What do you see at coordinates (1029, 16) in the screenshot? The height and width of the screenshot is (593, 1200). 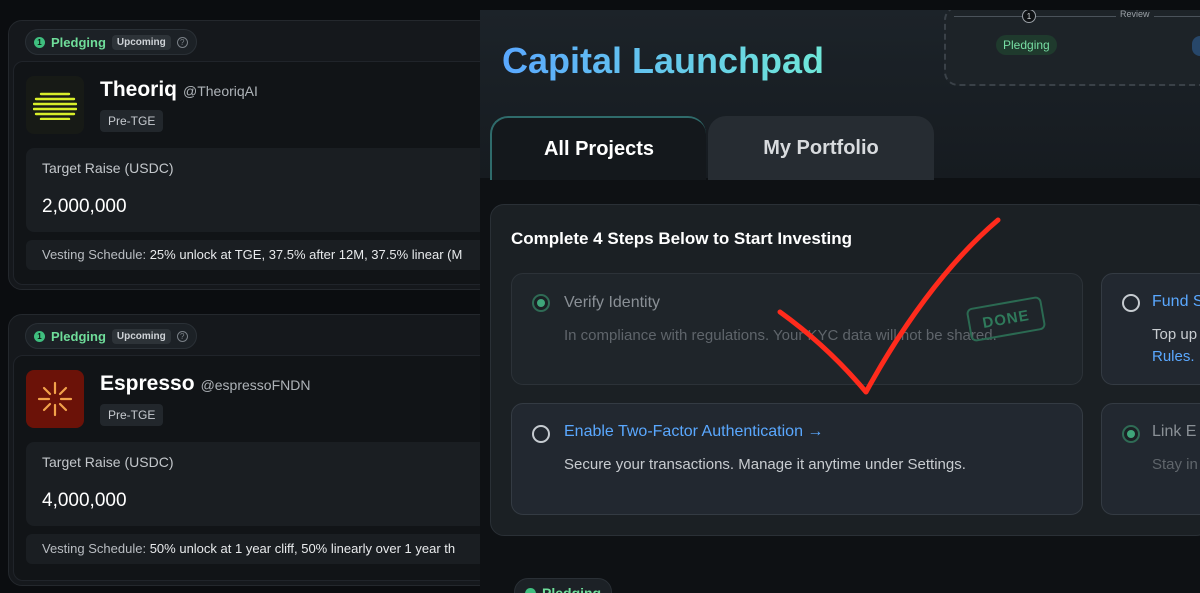 I see `timeline-step-number: 1` at bounding box center [1029, 16].